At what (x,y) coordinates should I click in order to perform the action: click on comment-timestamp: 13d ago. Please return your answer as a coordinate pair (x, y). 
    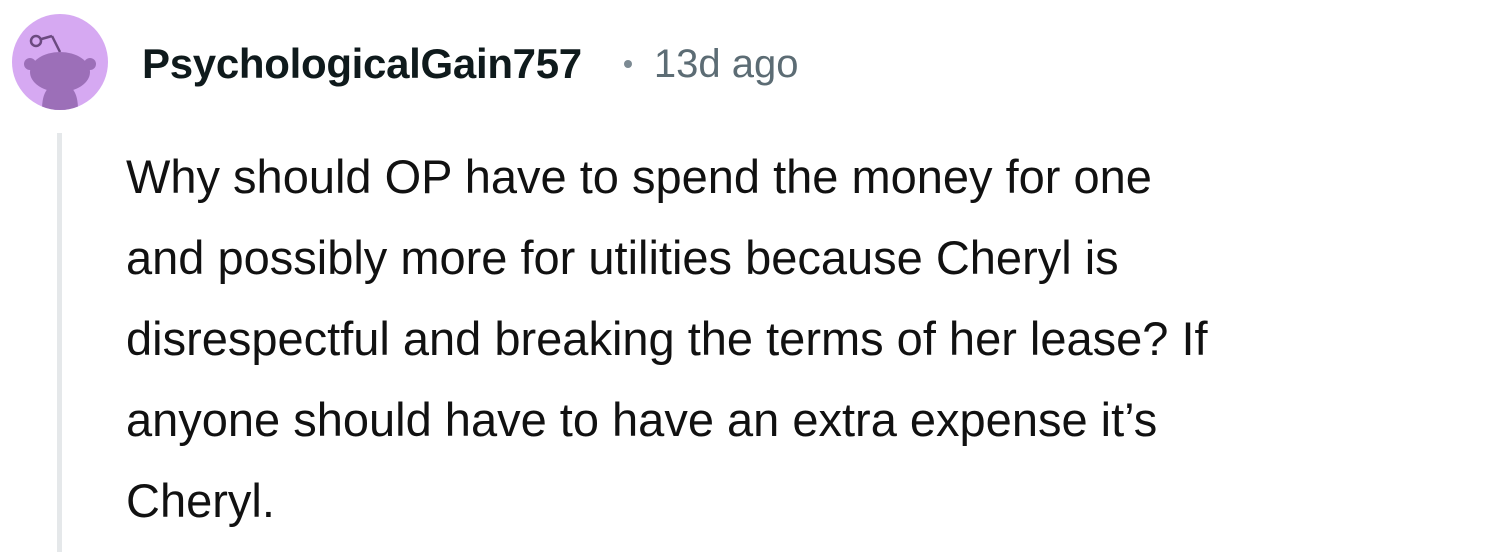
    Looking at the image, I should click on (726, 64).